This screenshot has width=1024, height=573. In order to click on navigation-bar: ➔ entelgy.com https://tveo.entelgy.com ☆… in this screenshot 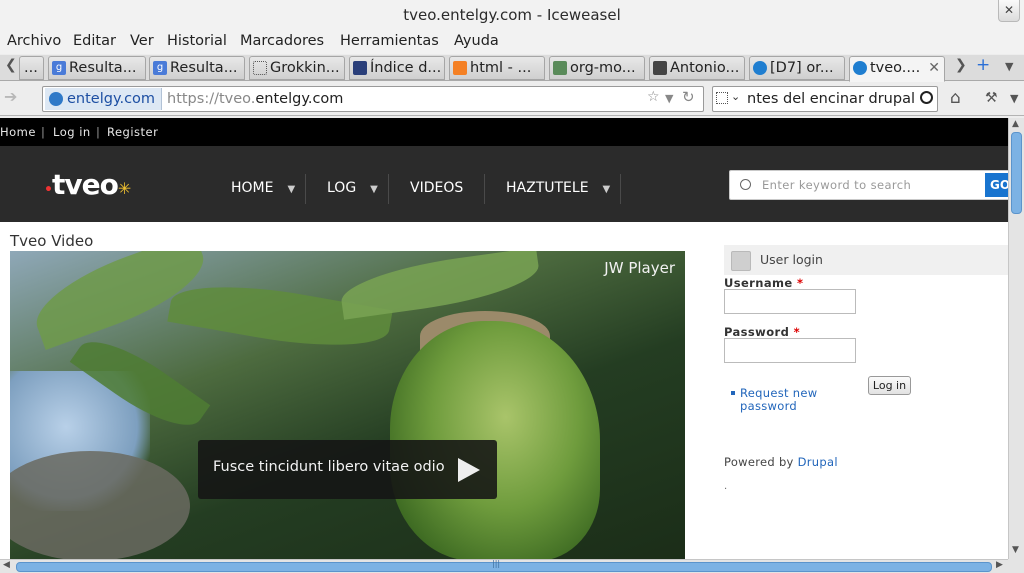, I will do `click(512, 99)`.